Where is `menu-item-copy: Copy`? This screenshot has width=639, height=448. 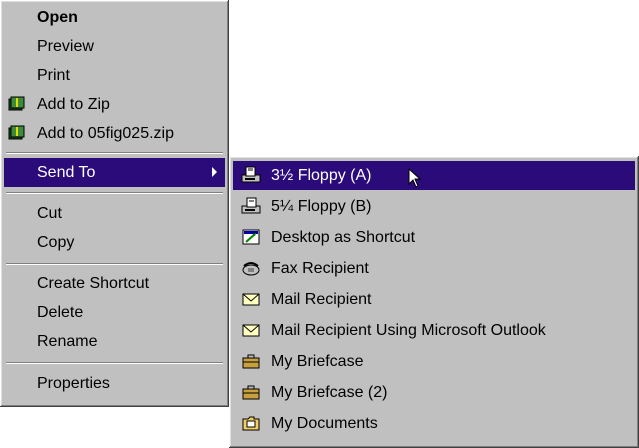 menu-item-copy: Copy is located at coordinates (114, 242).